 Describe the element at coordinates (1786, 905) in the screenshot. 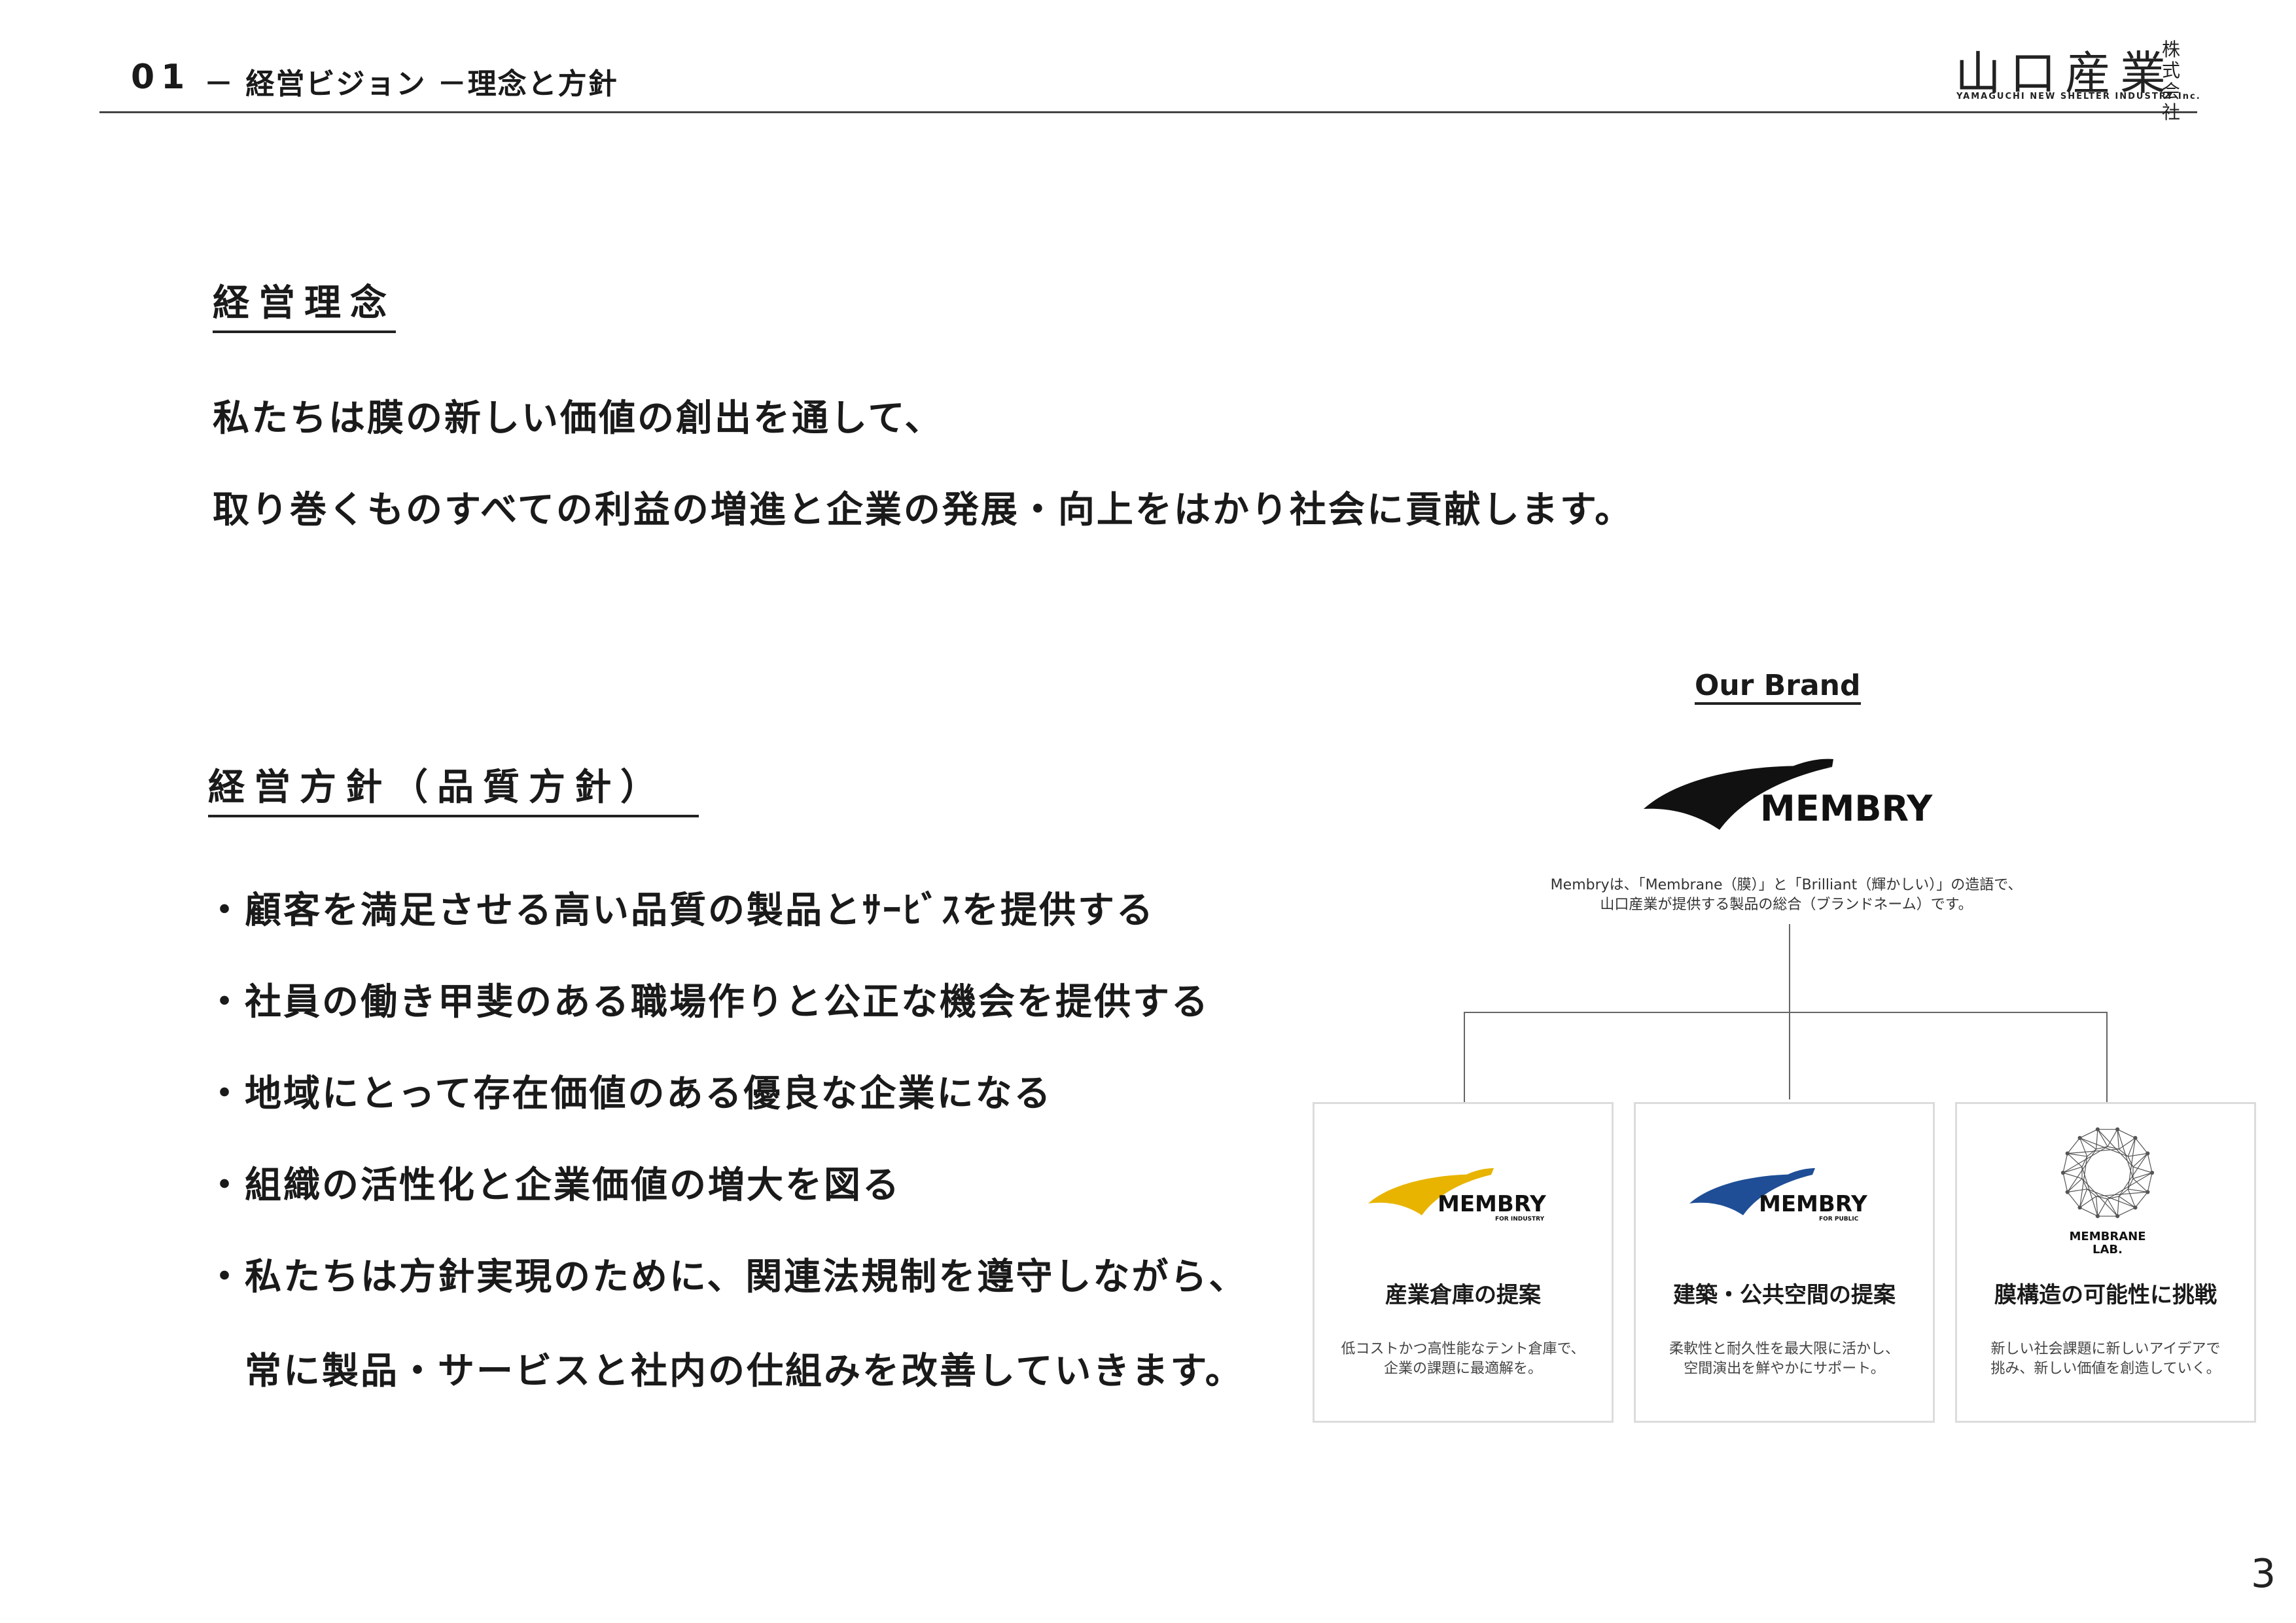

I see `brand-description-line-2: 山口産業が提供する製品の総合（ブランドネーム）です。` at that location.